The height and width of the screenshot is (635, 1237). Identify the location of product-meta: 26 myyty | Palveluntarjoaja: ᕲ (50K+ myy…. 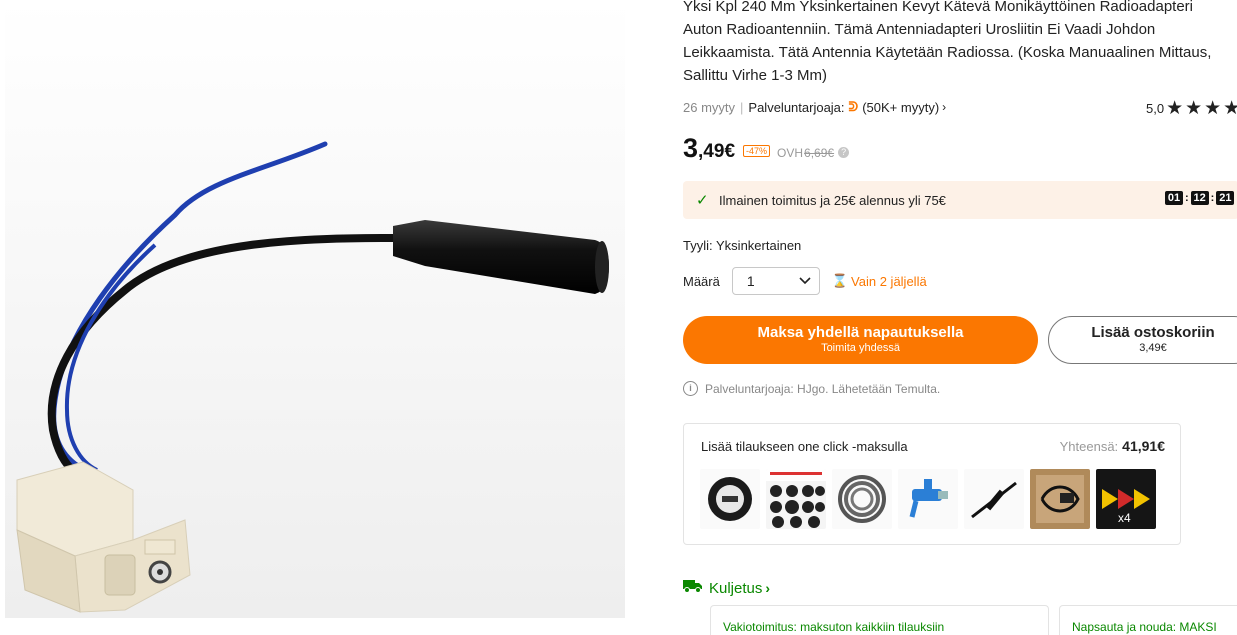
(960, 108).